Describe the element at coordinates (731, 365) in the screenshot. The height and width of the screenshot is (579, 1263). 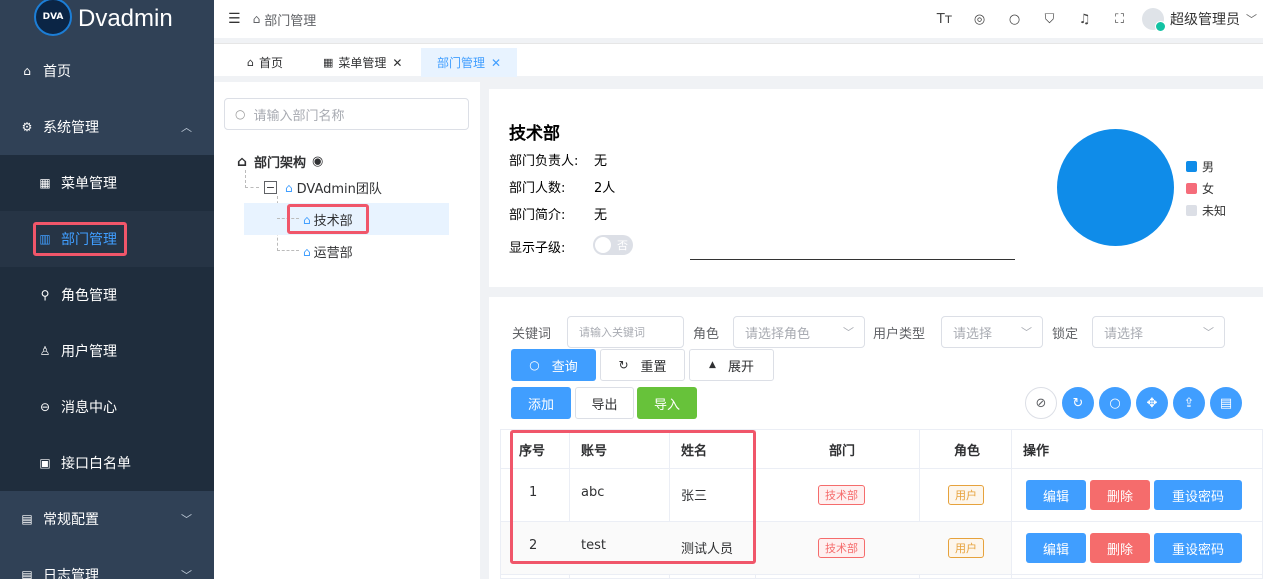
I see `expand-button: ▲ 展开` at that location.